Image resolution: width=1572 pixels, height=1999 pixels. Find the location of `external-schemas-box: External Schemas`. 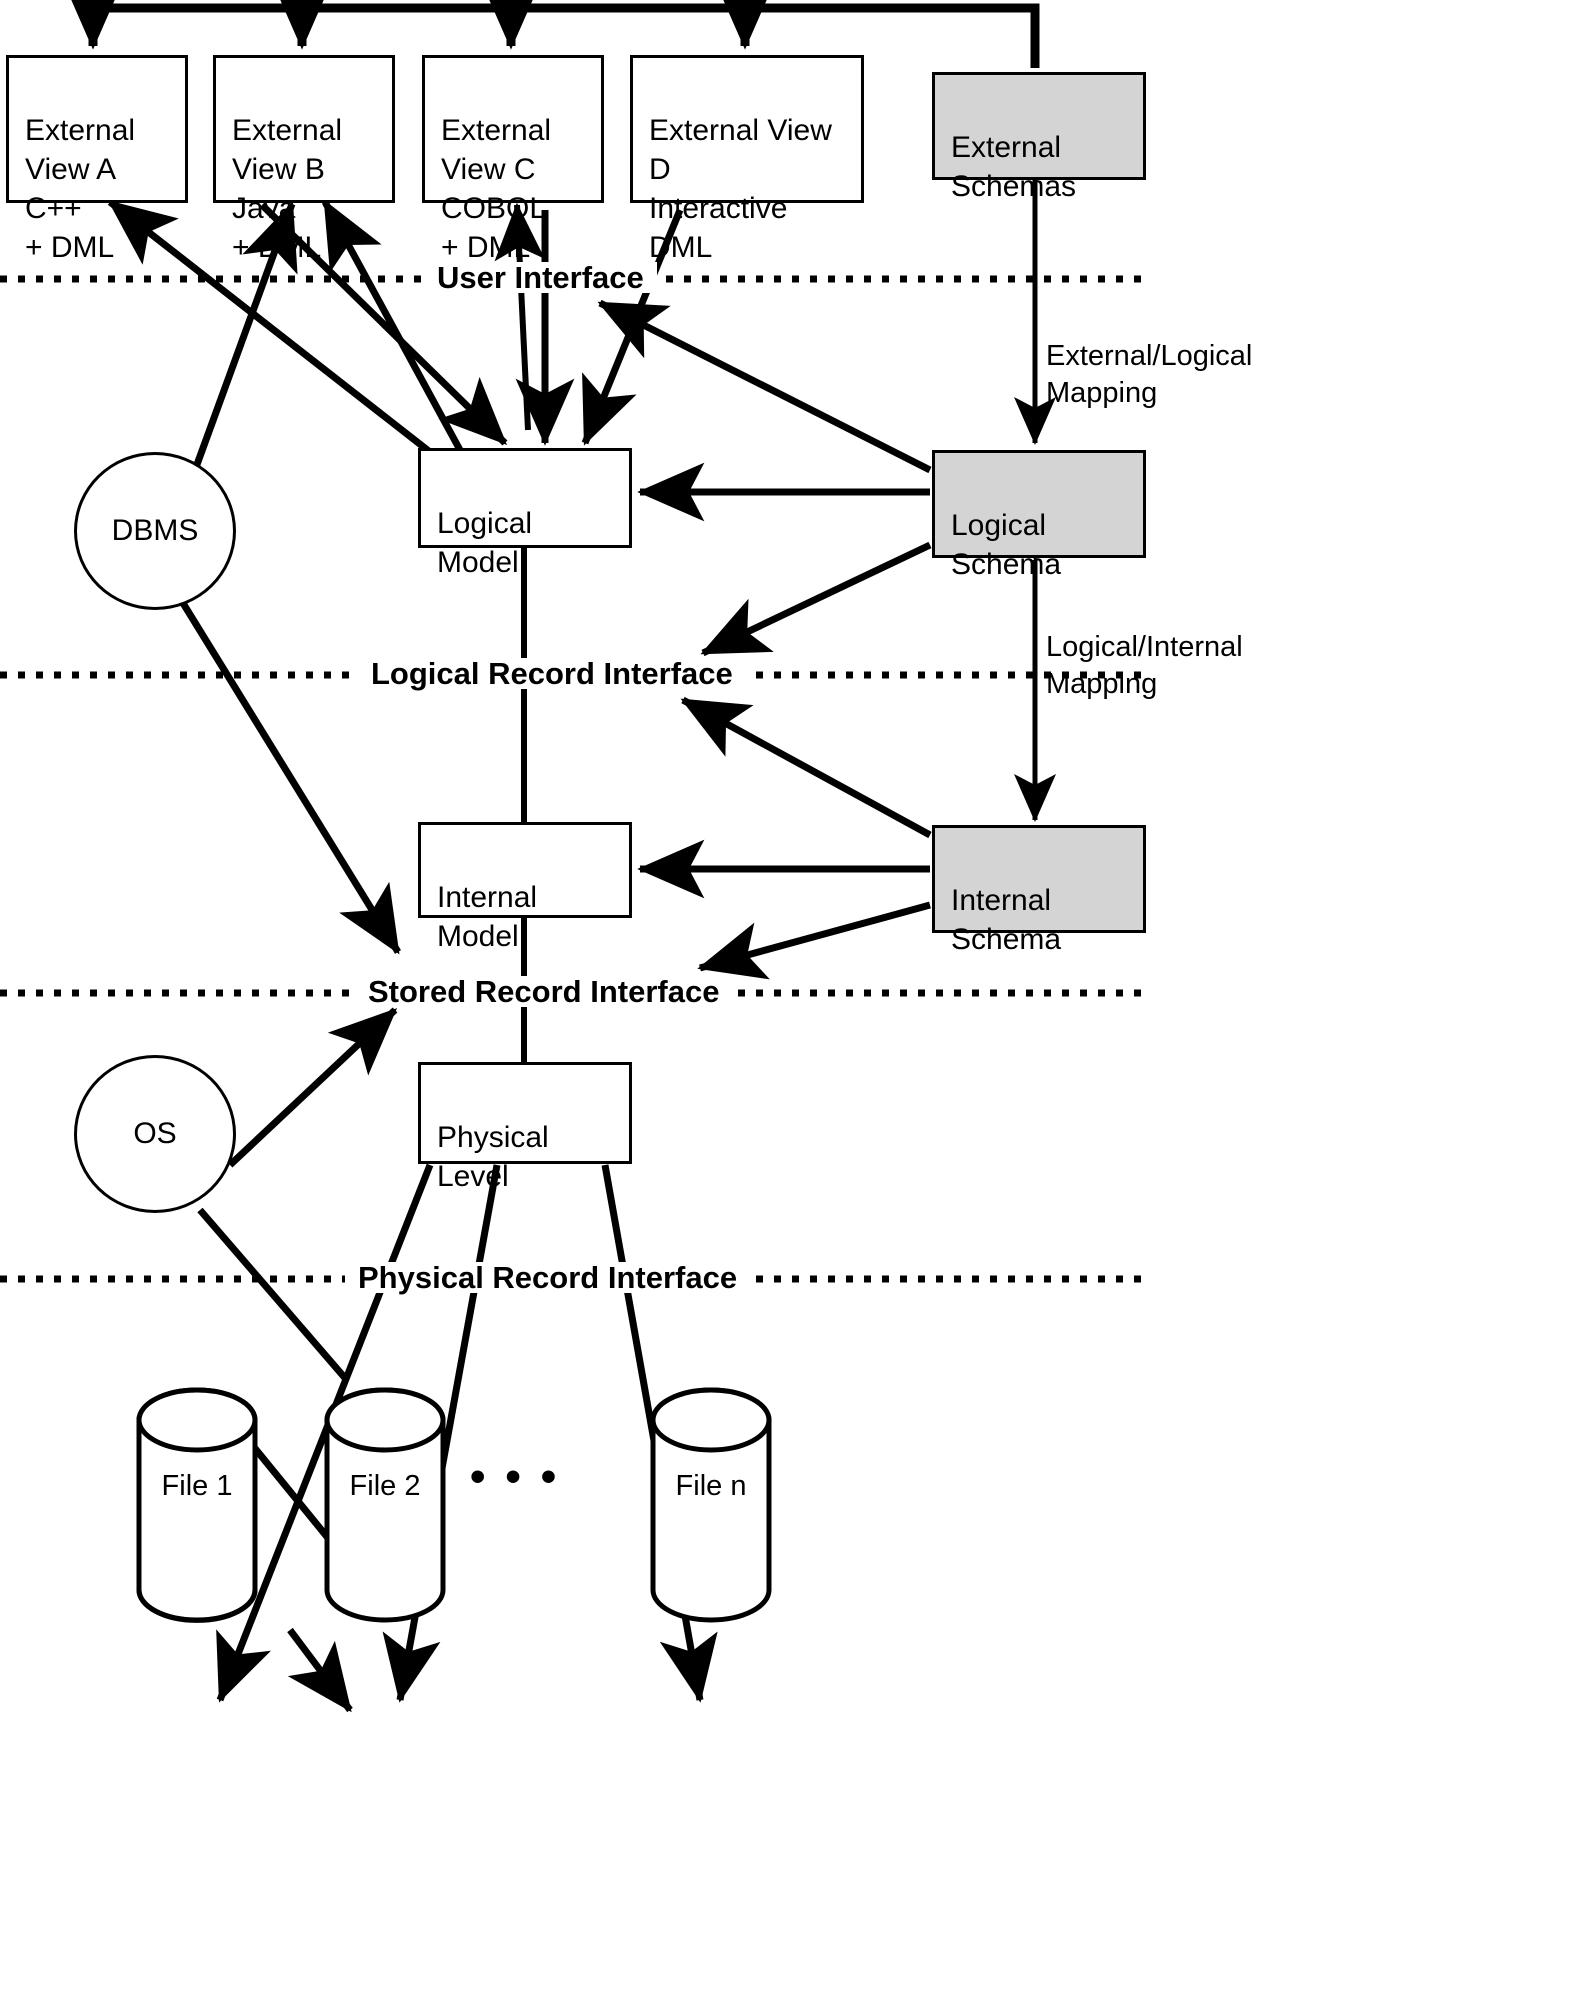

external-schemas-box: External Schemas is located at coordinates (1039, 137).